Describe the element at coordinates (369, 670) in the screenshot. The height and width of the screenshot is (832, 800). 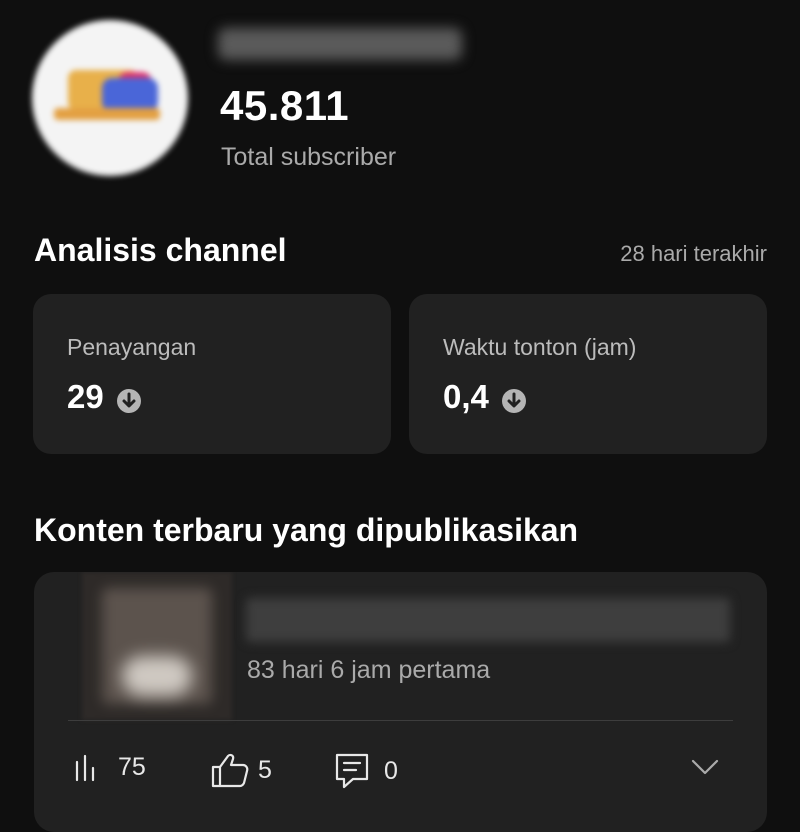
I see `video-meta: 83 hari 6 jam pertama` at that location.